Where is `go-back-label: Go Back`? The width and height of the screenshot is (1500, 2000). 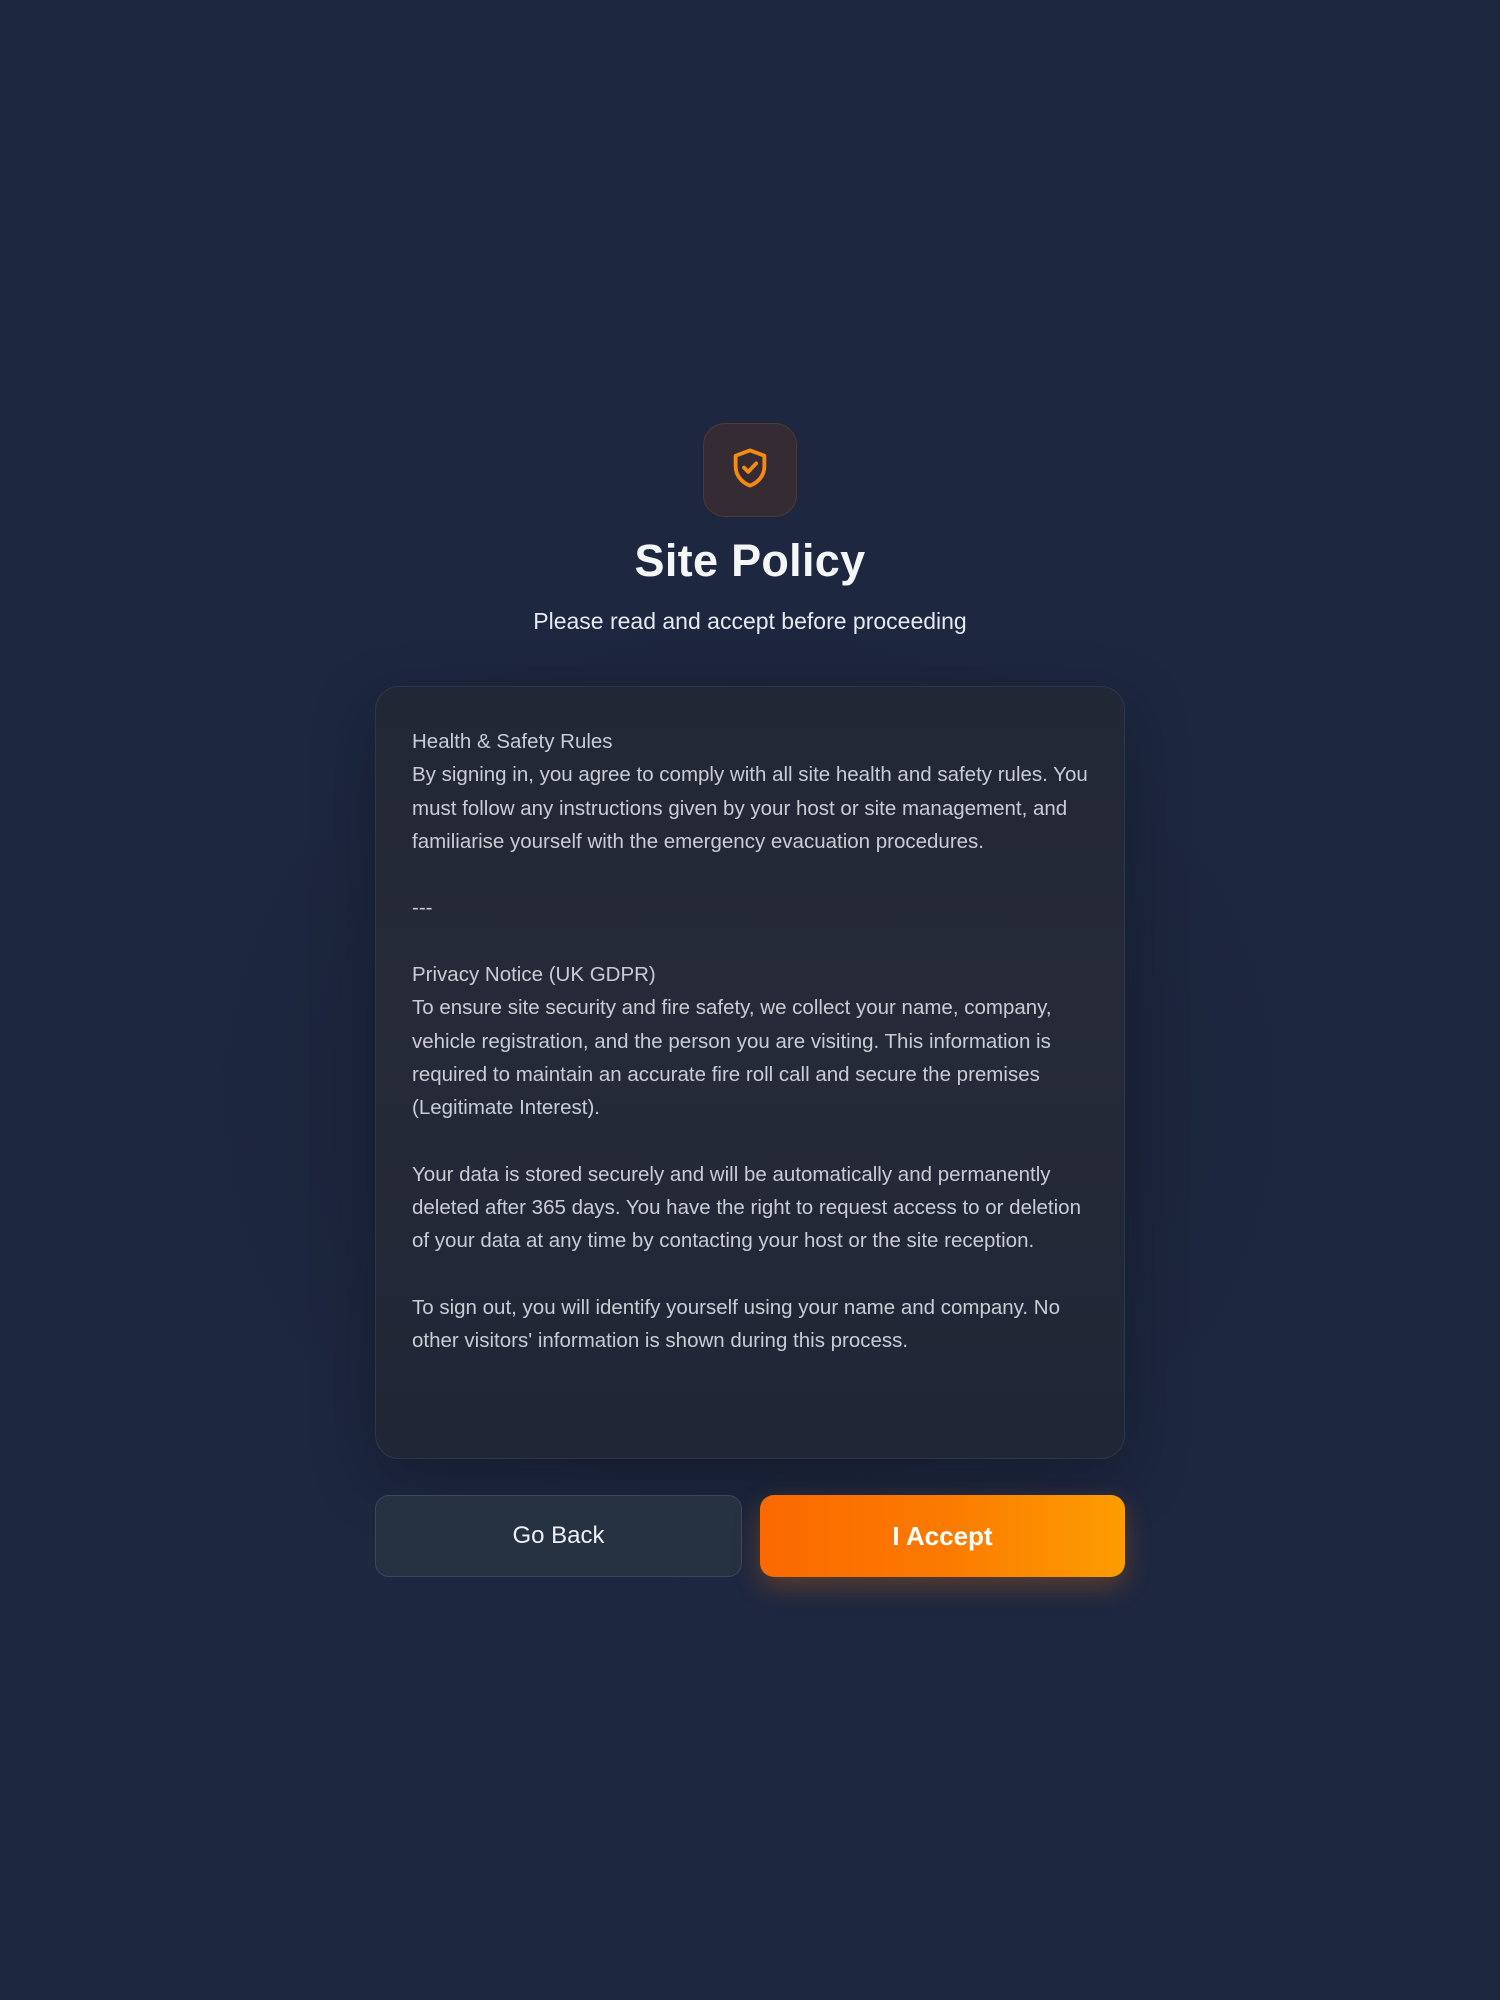 go-back-label: Go Back is located at coordinates (558, 1535).